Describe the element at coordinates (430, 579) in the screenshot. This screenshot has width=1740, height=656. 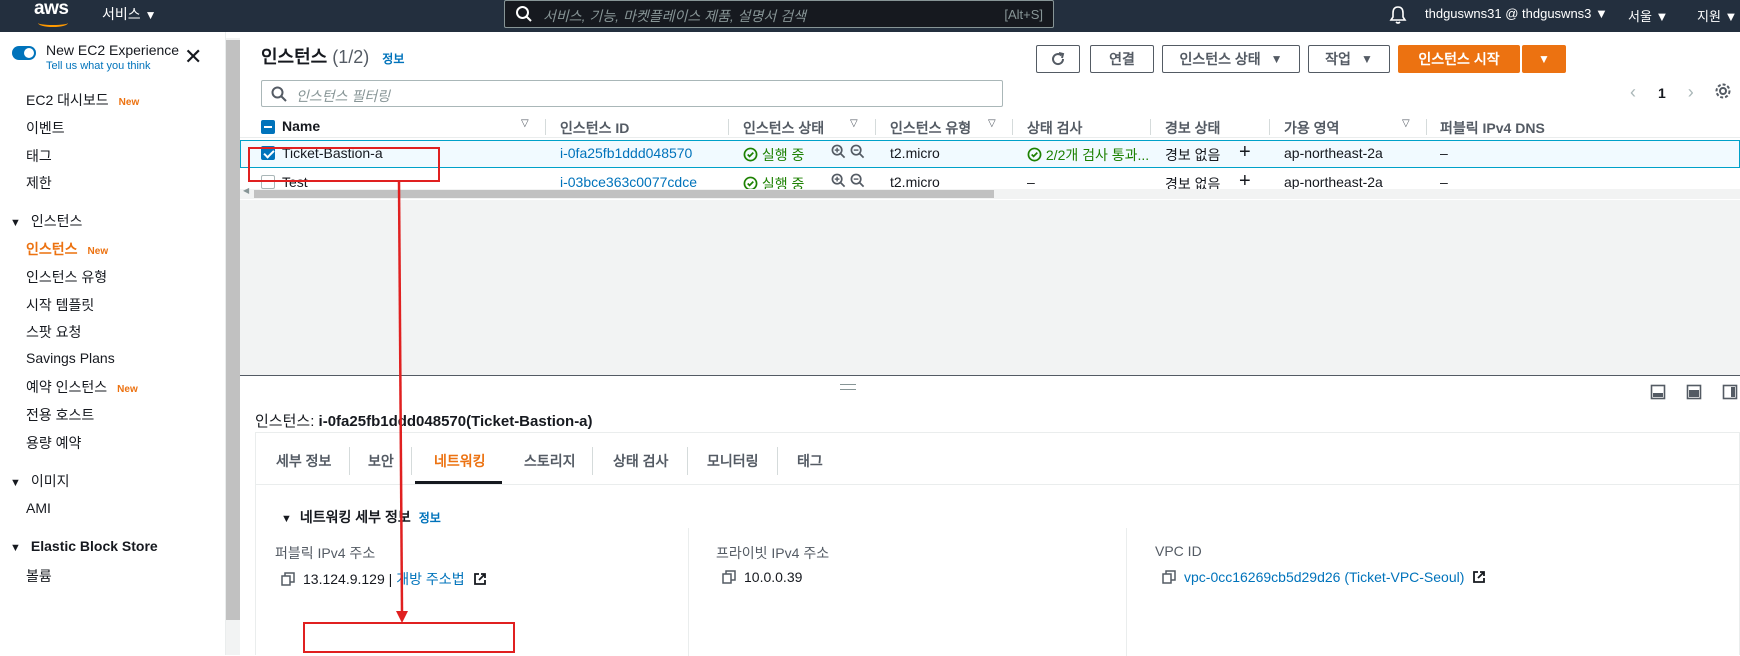
I see `open-address-link: 개방 주소법` at that location.